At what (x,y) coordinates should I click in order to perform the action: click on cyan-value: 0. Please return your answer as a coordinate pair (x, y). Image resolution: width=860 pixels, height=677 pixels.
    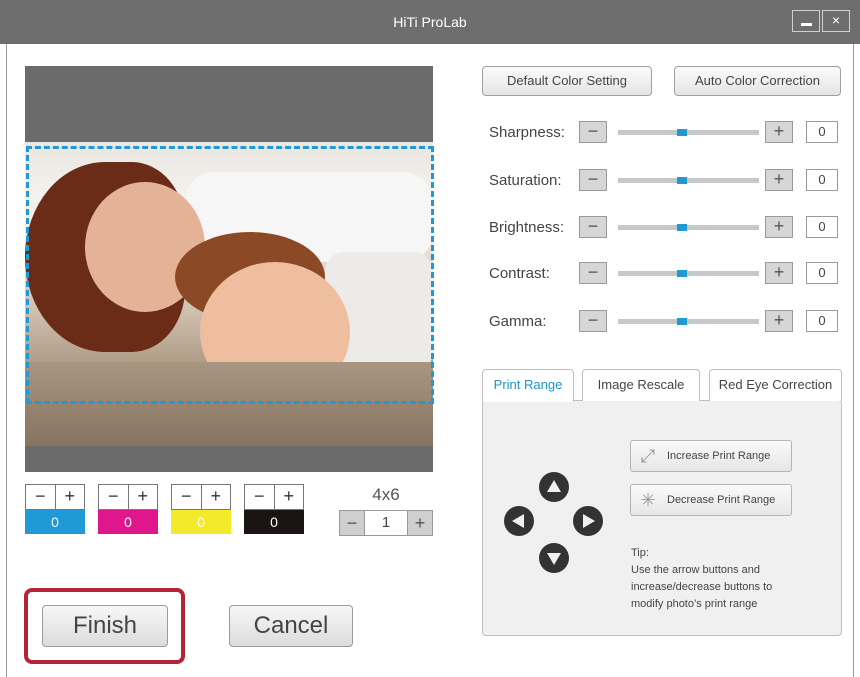
    Looking at the image, I should click on (55, 522).